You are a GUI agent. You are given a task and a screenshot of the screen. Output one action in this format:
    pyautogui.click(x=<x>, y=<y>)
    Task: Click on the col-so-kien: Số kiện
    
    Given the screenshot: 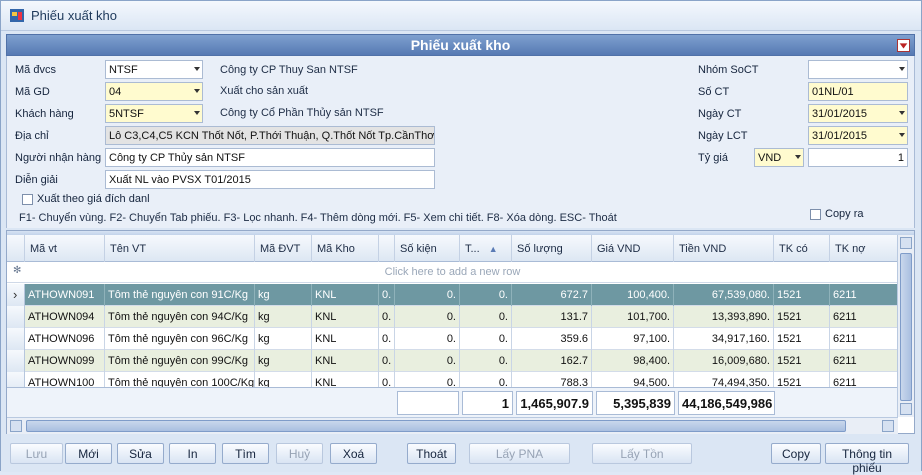 What is the action you would take?
    pyautogui.click(x=427, y=248)
    